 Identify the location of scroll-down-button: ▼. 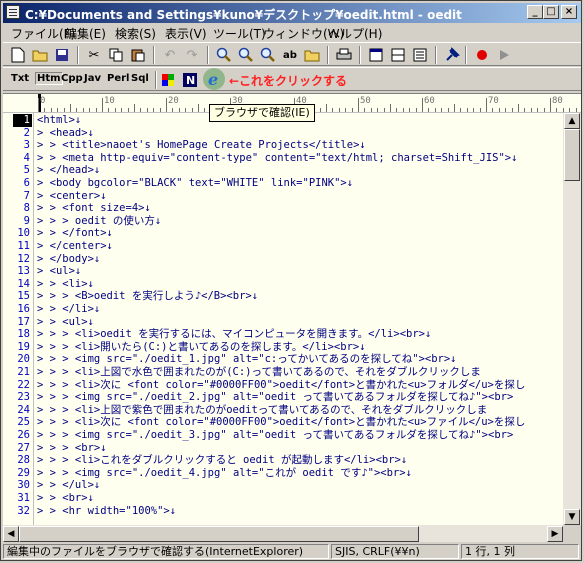
(572, 517).